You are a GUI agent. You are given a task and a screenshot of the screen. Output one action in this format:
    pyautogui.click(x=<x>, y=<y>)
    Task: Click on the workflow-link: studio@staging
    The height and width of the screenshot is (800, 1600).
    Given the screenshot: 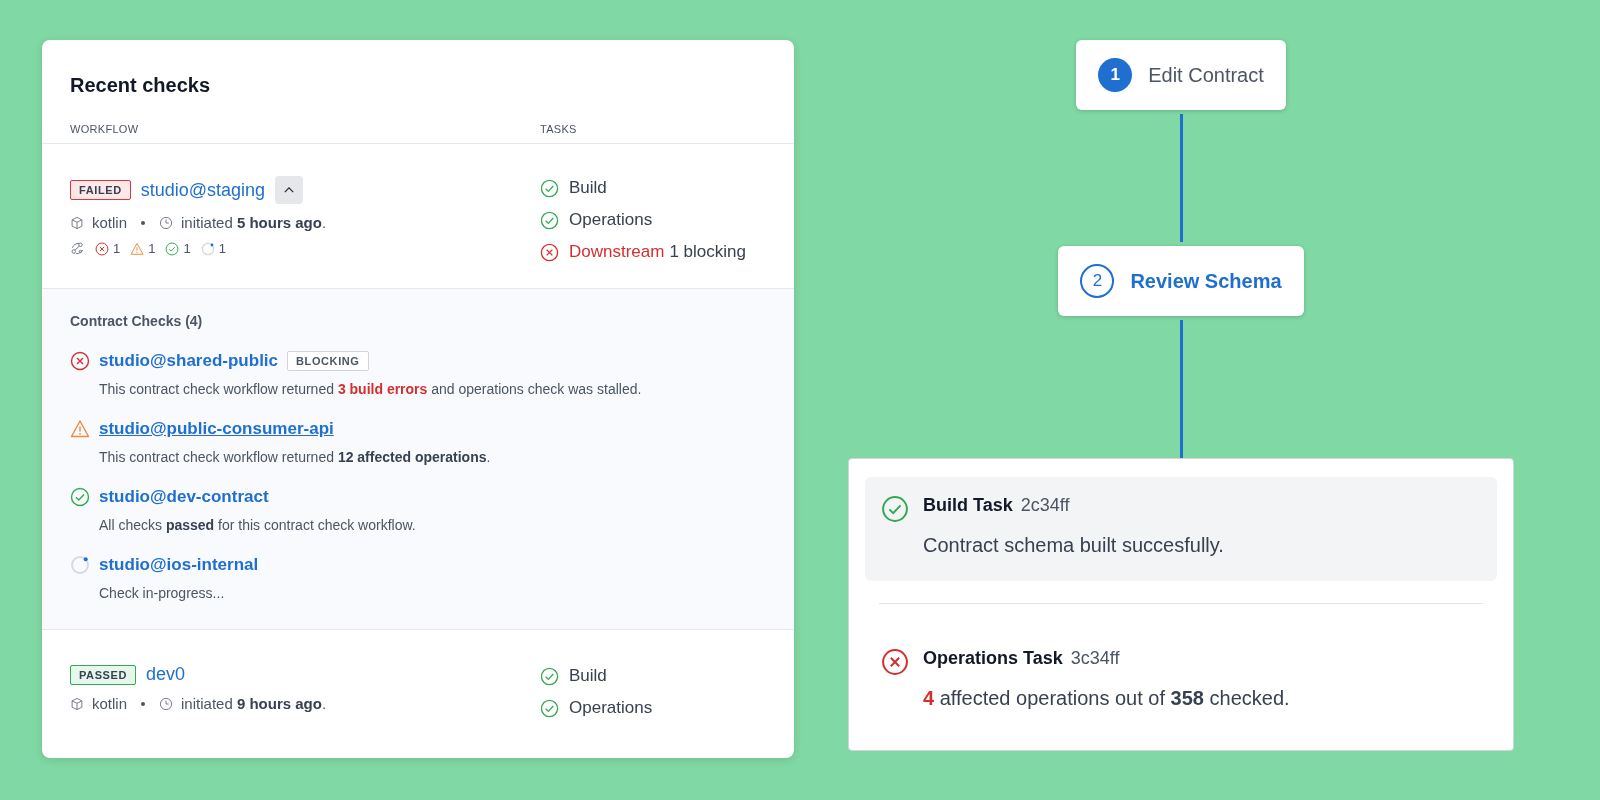 What is the action you would take?
    pyautogui.click(x=203, y=190)
    